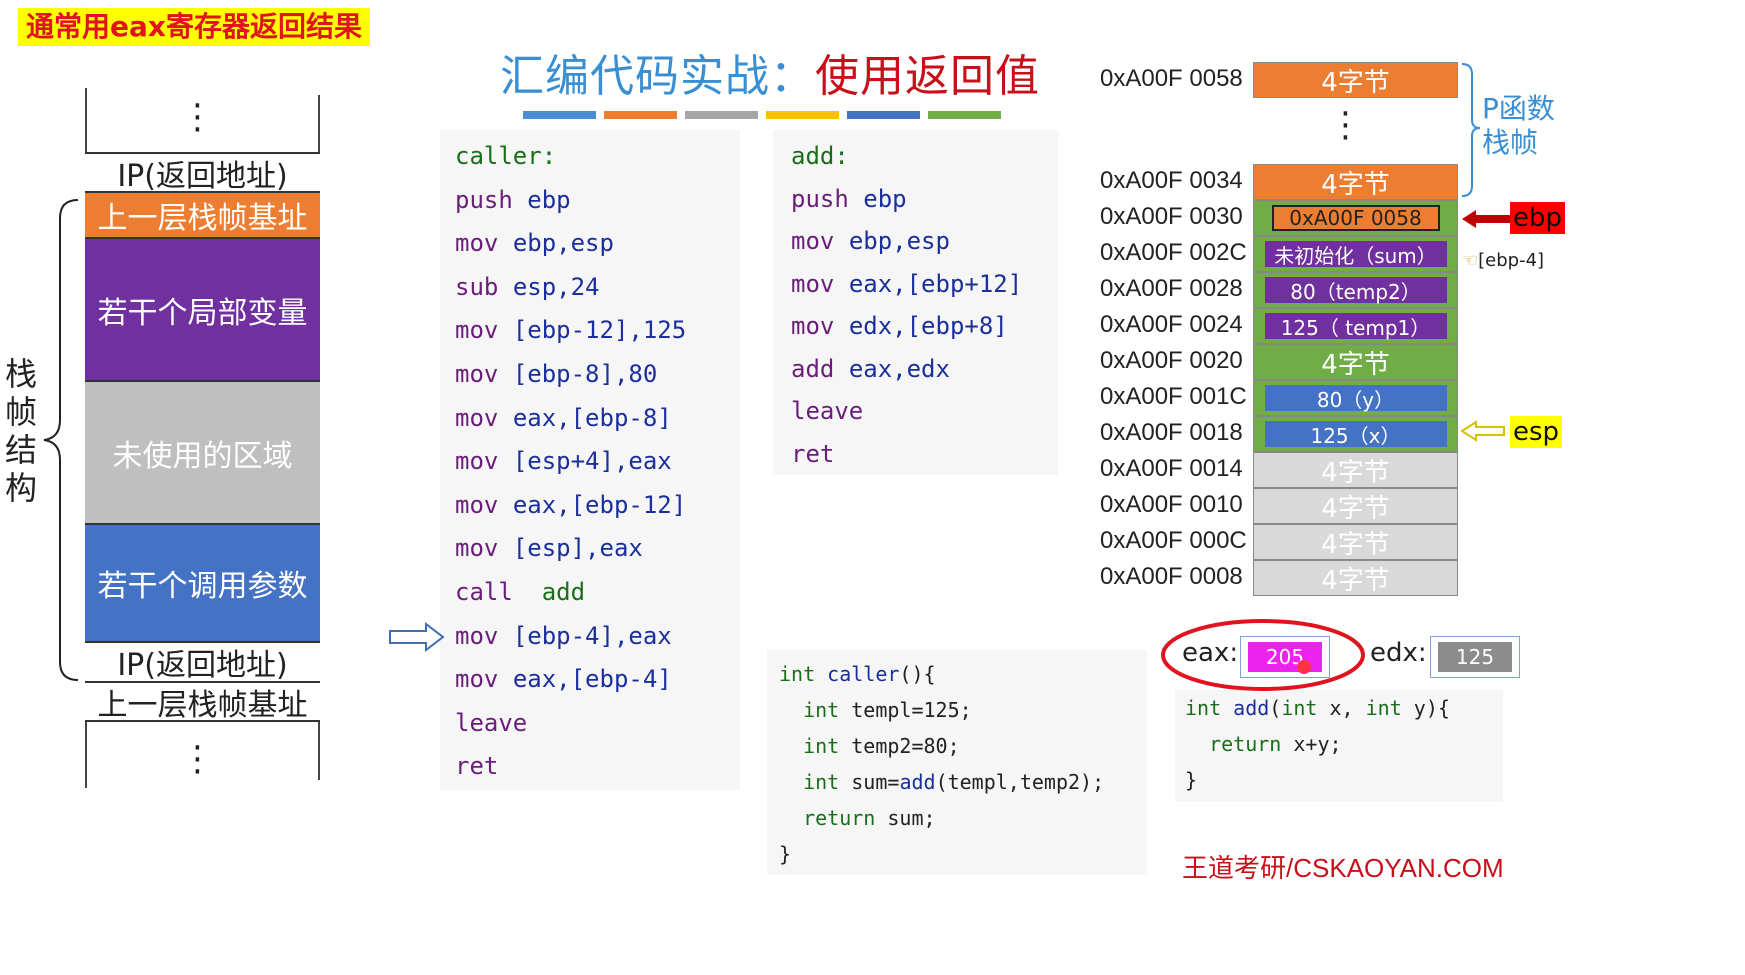  What do you see at coordinates (1171, 432) in the screenshot?
I see `memory-address: 0xA00F 0018` at bounding box center [1171, 432].